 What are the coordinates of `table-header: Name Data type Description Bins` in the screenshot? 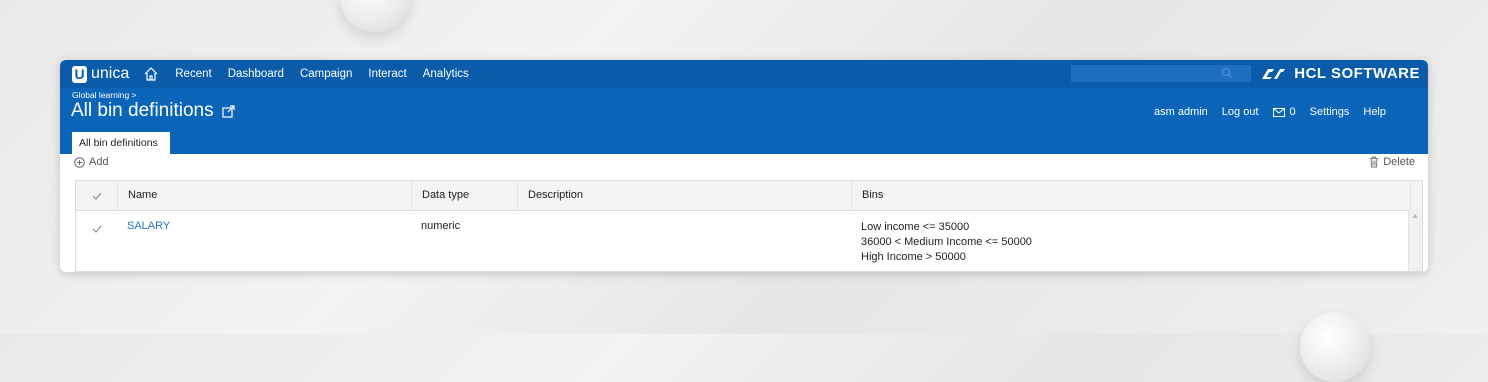 It's located at (749, 196).